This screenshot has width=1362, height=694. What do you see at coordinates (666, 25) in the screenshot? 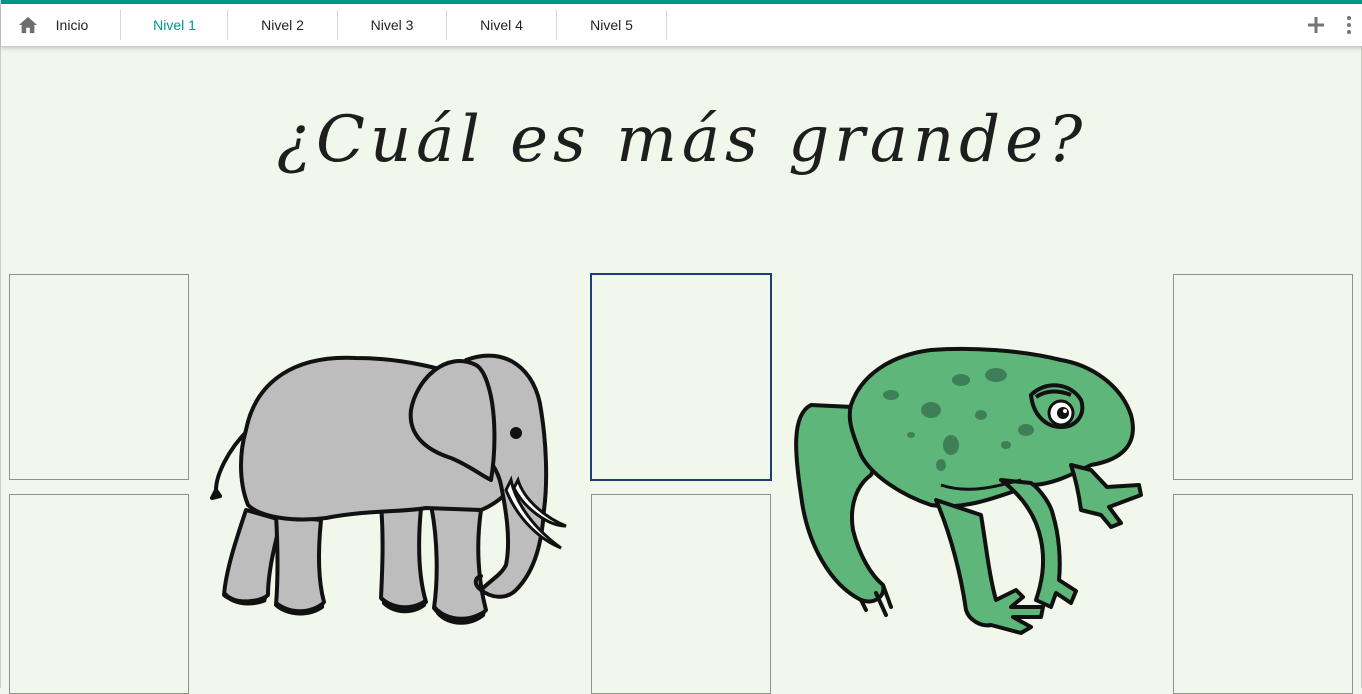
I see `tab-divider` at bounding box center [666, 25].